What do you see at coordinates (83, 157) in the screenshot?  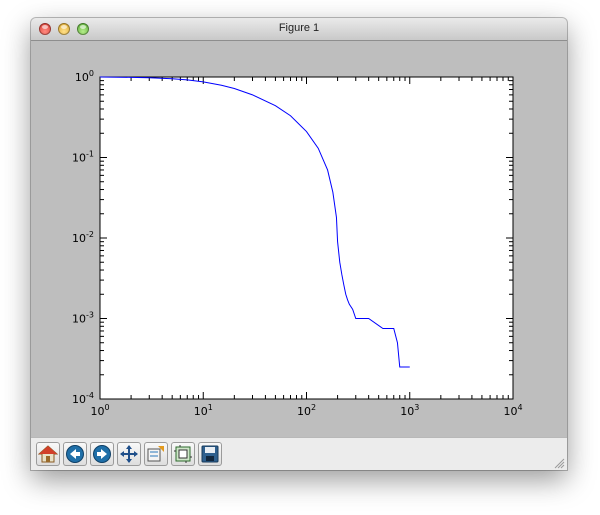 I see `y-tick-label: 10-1` at bounding box center [83, 157].